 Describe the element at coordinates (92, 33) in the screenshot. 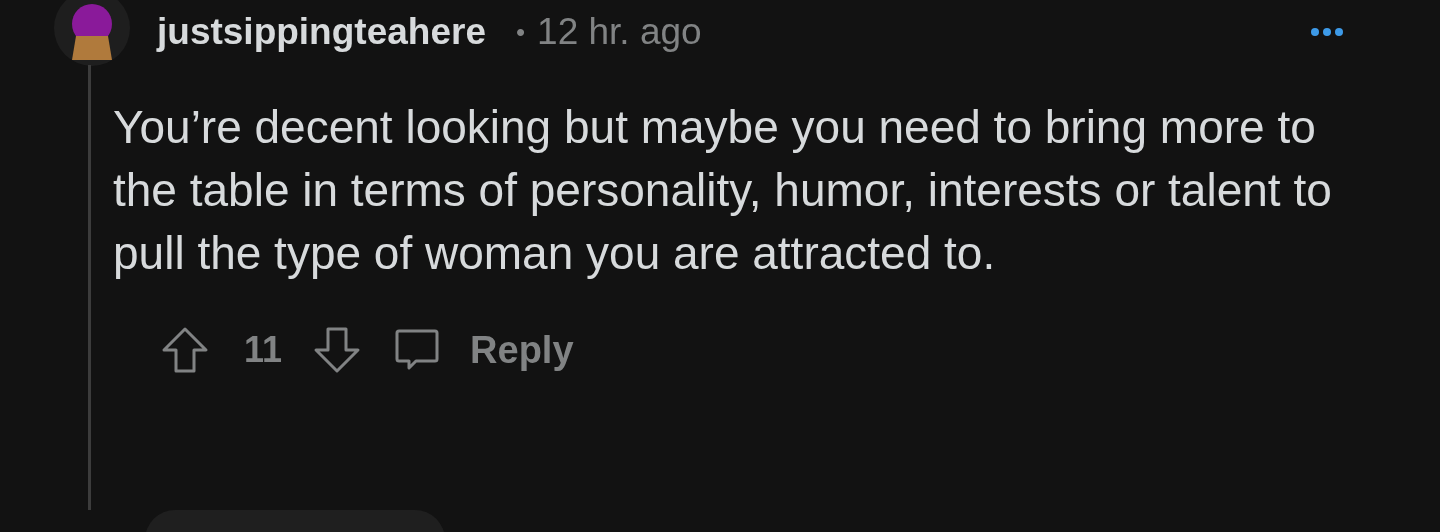

I see `avatar-icon` at that location.